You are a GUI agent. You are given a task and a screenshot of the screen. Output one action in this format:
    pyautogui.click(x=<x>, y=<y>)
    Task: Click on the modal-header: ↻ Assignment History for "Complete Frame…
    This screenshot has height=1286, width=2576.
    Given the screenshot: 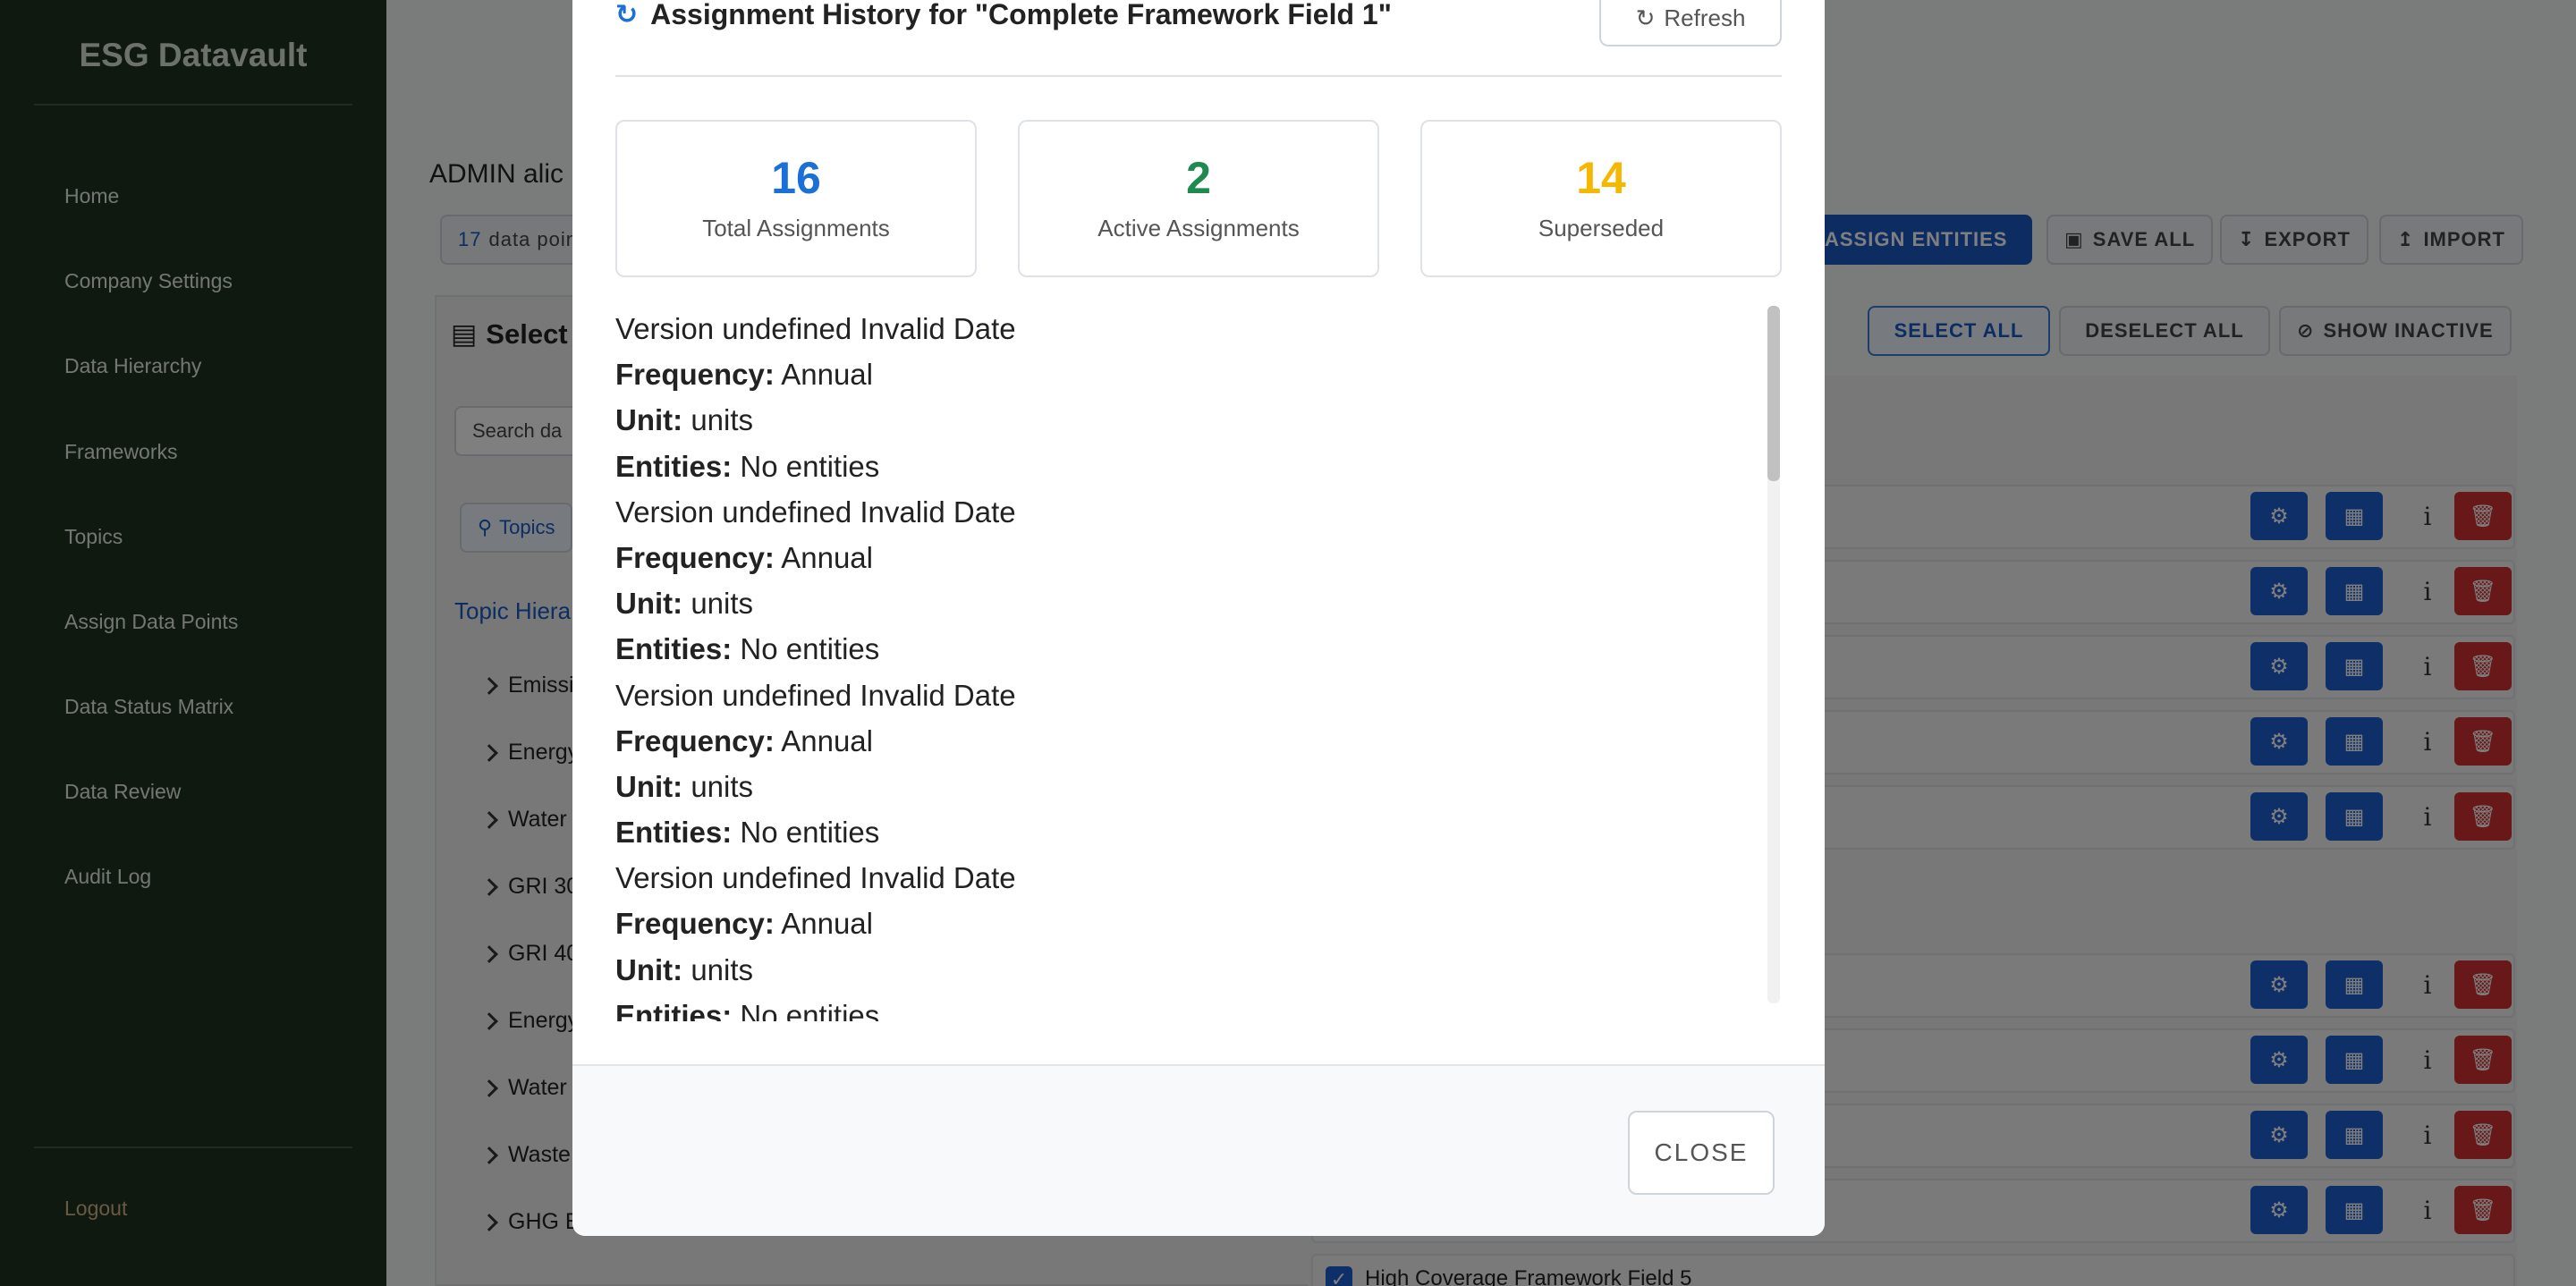 What is the action you would take?
    pyautogui.click(x=1198, y=38)
    